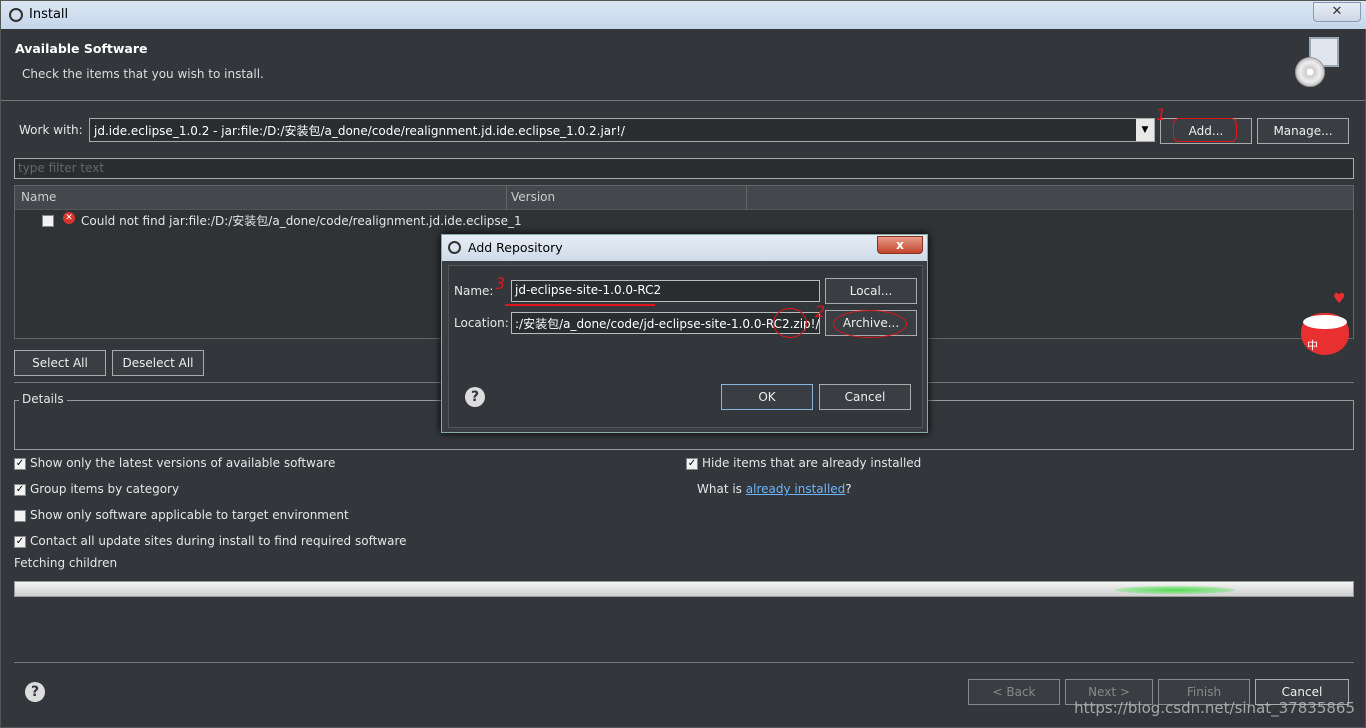 The width and height of the screenshot is (1366, 728). I want to click on ime-mode: 中, so click(1312, 345).